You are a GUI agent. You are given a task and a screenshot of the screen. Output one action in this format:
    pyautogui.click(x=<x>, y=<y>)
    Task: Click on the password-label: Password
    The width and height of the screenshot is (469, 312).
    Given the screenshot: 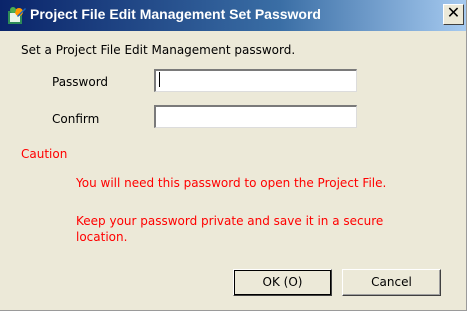 What is the action you would take?
    pyautogui.click(x=80, y=82)
    